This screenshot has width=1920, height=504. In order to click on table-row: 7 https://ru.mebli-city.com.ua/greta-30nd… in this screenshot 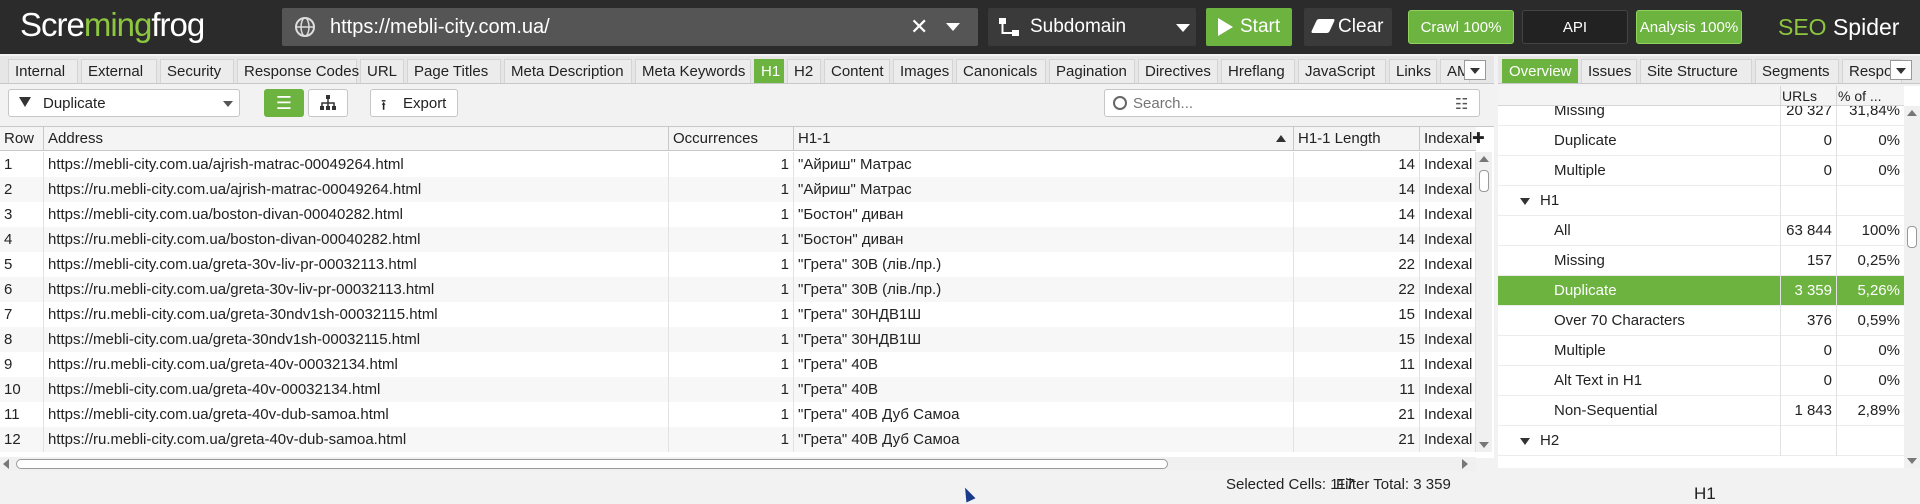, I will do `click(738, 314)`.